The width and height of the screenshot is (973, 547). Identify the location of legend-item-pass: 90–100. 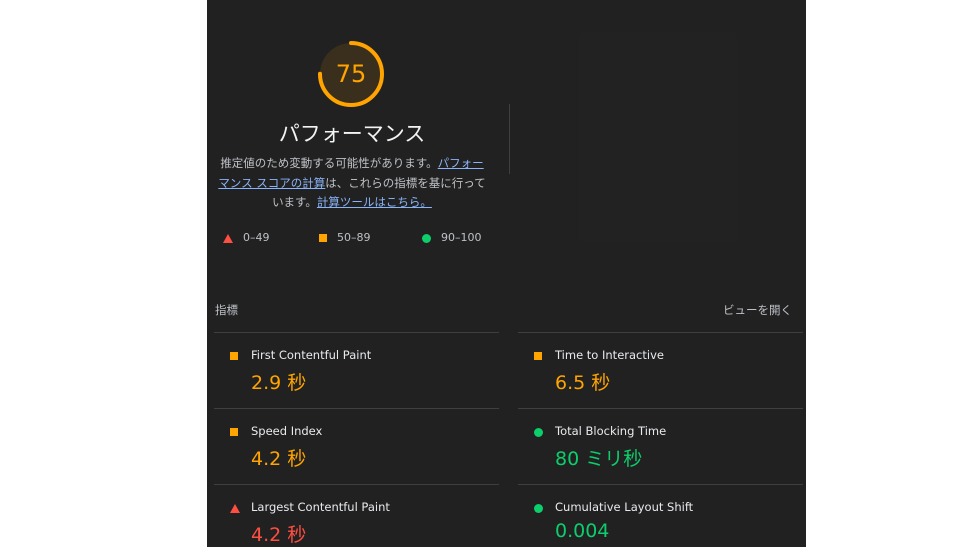
(452, 238).